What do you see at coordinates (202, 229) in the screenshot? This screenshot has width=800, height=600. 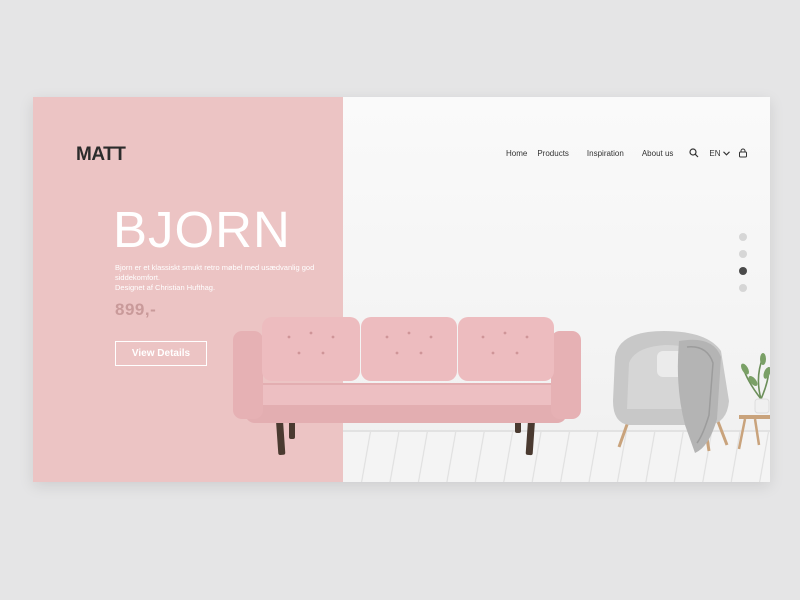 I see `product-title: BJORN` at bounding box center [202, 229].